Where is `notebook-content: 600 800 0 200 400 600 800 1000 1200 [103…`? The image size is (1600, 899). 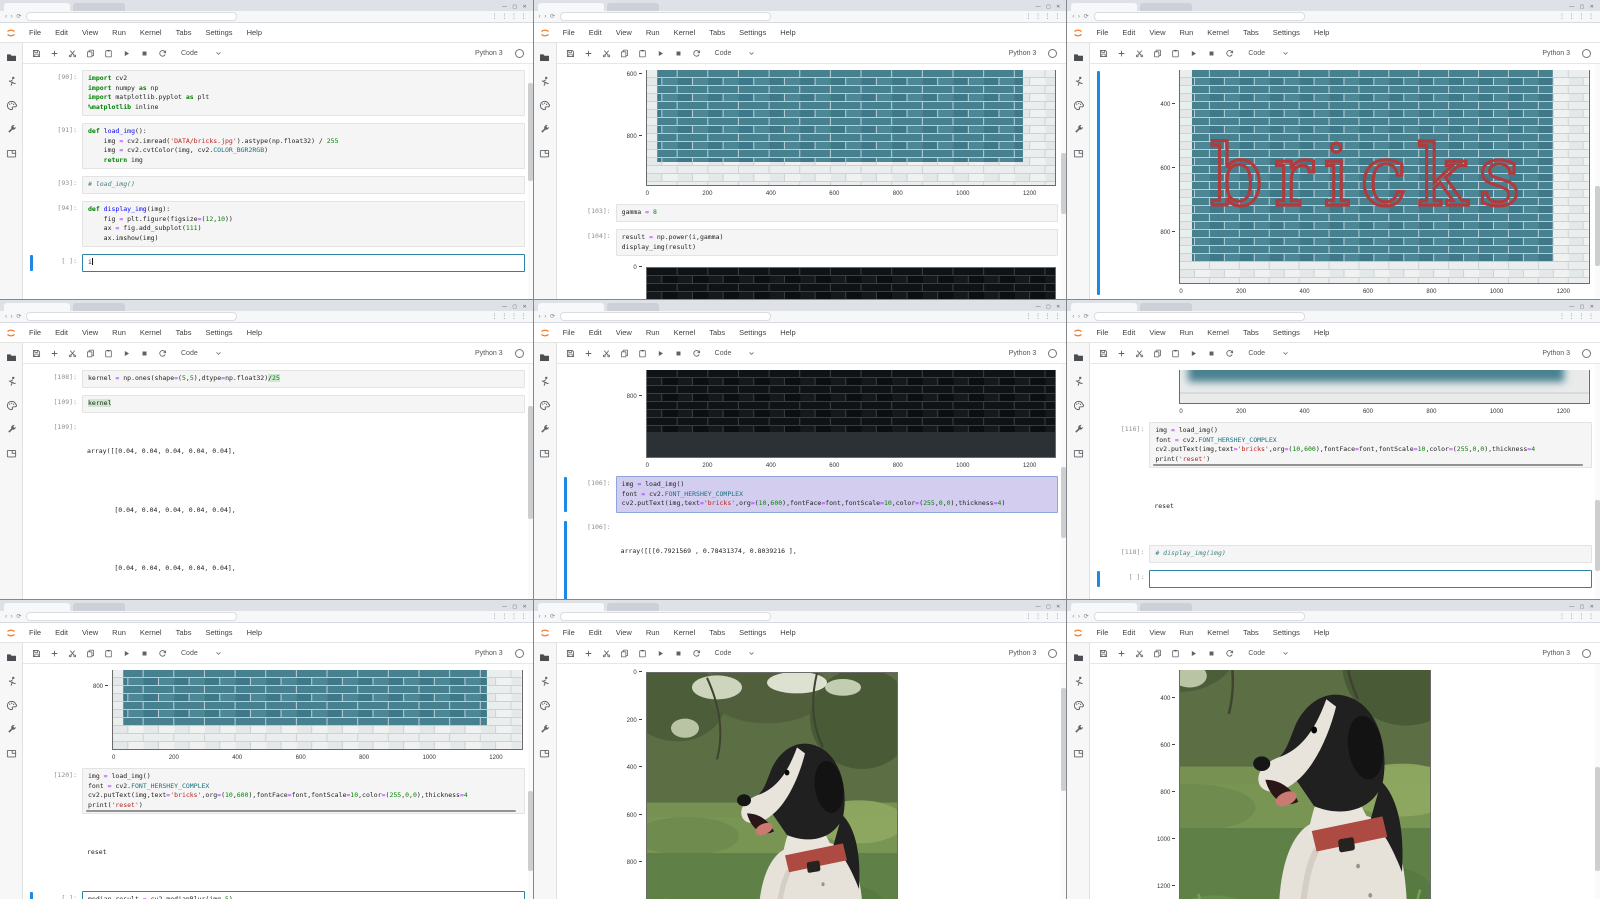
notebook-content: 600 800 0 200 400 600 800 1000 1200 [103… is located at coordinates (811, 181).